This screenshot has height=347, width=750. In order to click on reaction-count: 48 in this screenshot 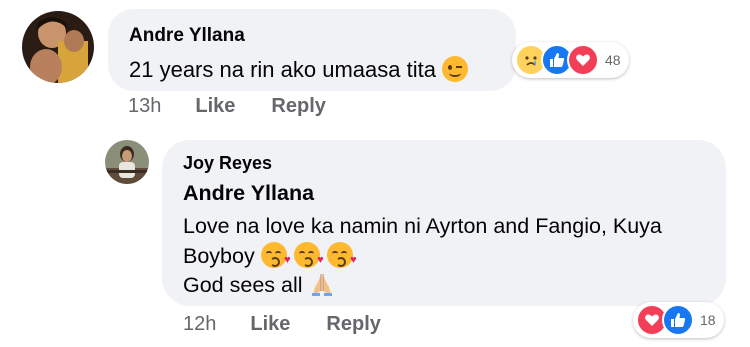, I will do `click(613, 60)`.